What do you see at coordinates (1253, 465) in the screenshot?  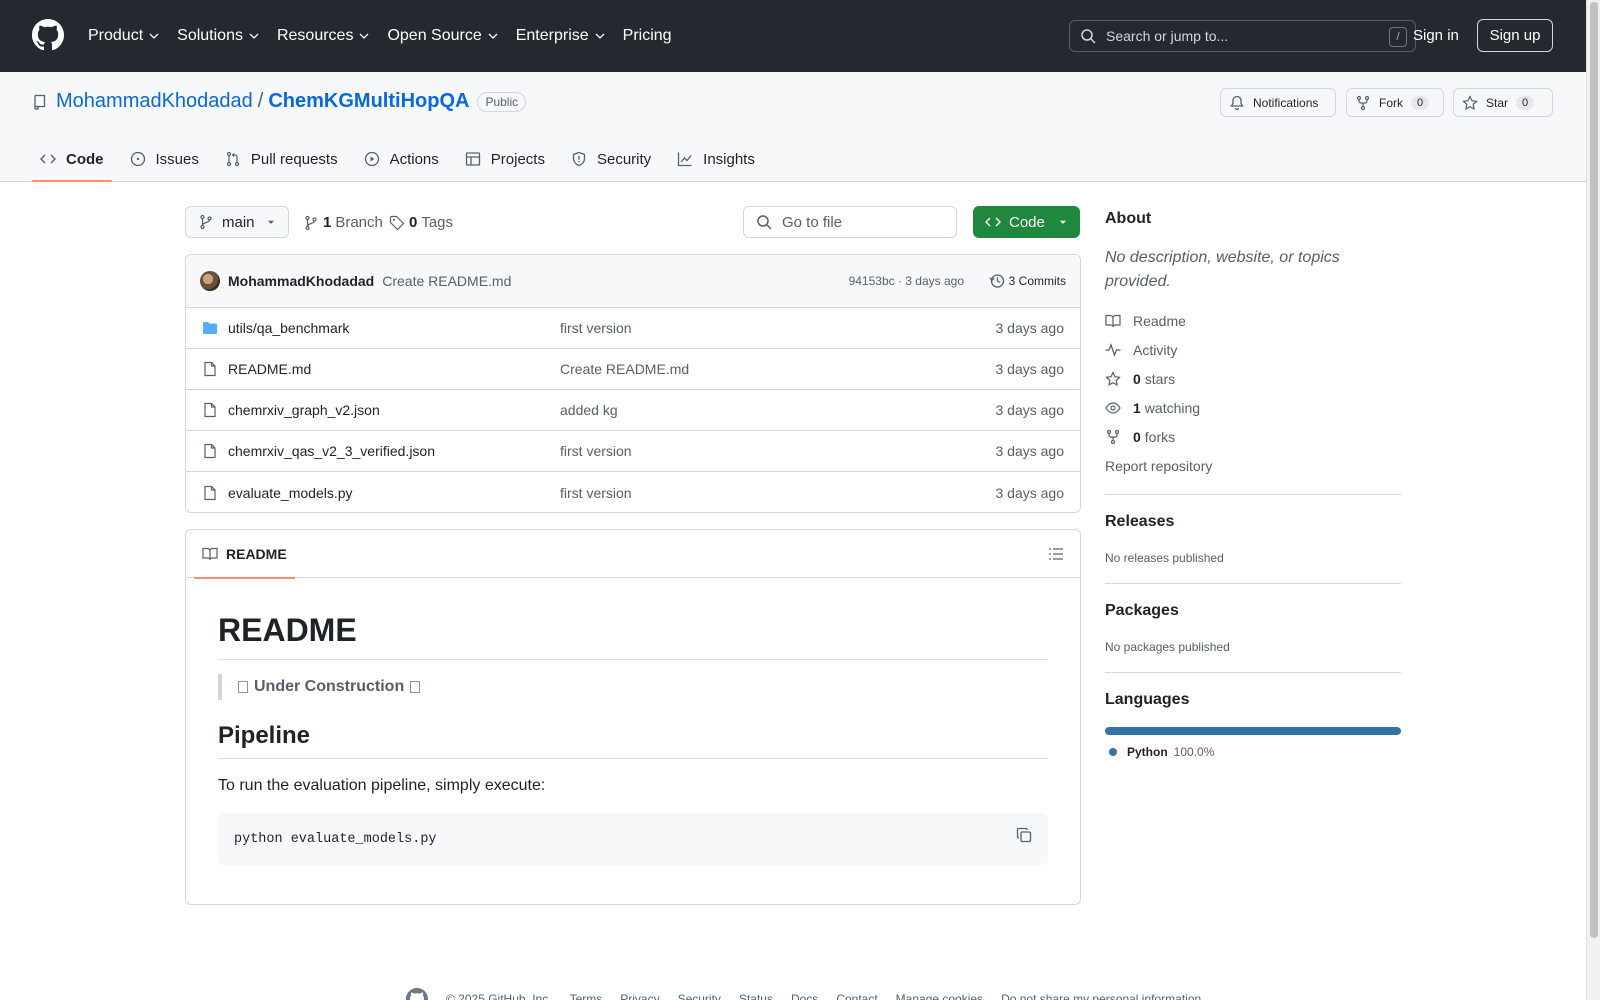 I see `report-repository-link: Report repository` at bounding box center [1253, 465].